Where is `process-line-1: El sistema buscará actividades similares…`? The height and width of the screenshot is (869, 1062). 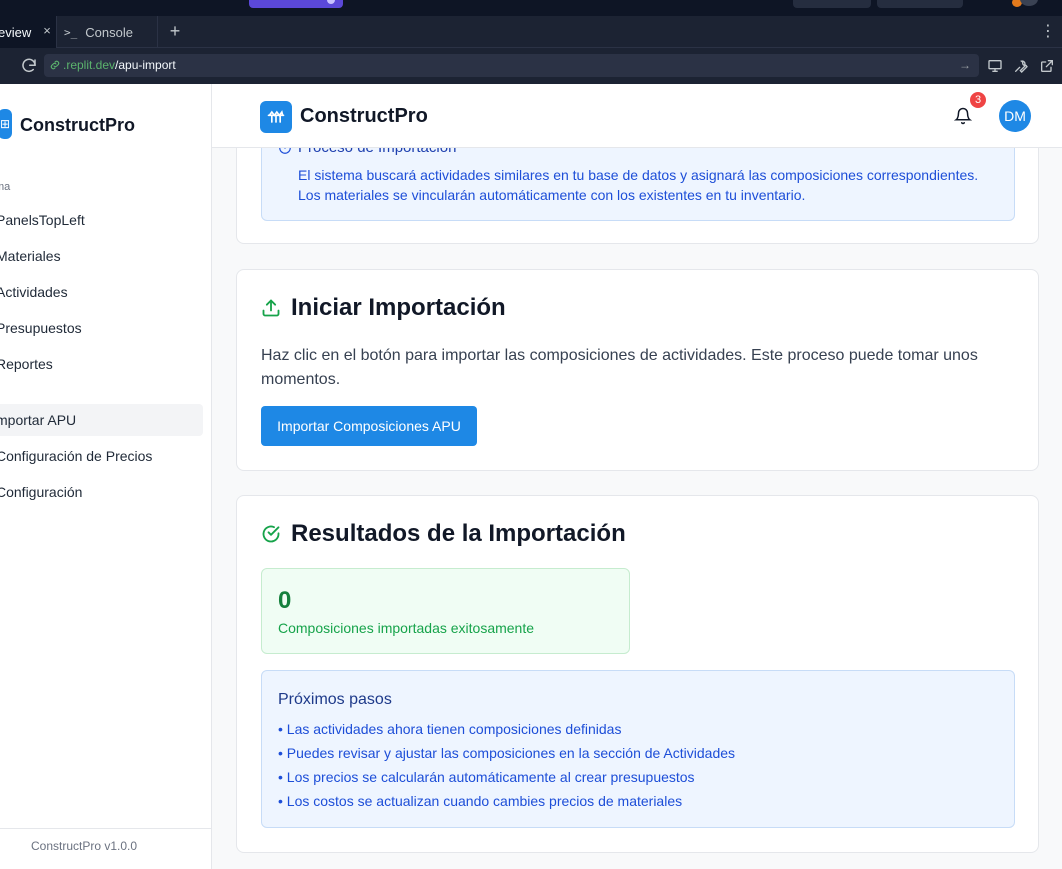
process-line-1: El sistema buscará actividades similares… is located at coordinates (638, 175).